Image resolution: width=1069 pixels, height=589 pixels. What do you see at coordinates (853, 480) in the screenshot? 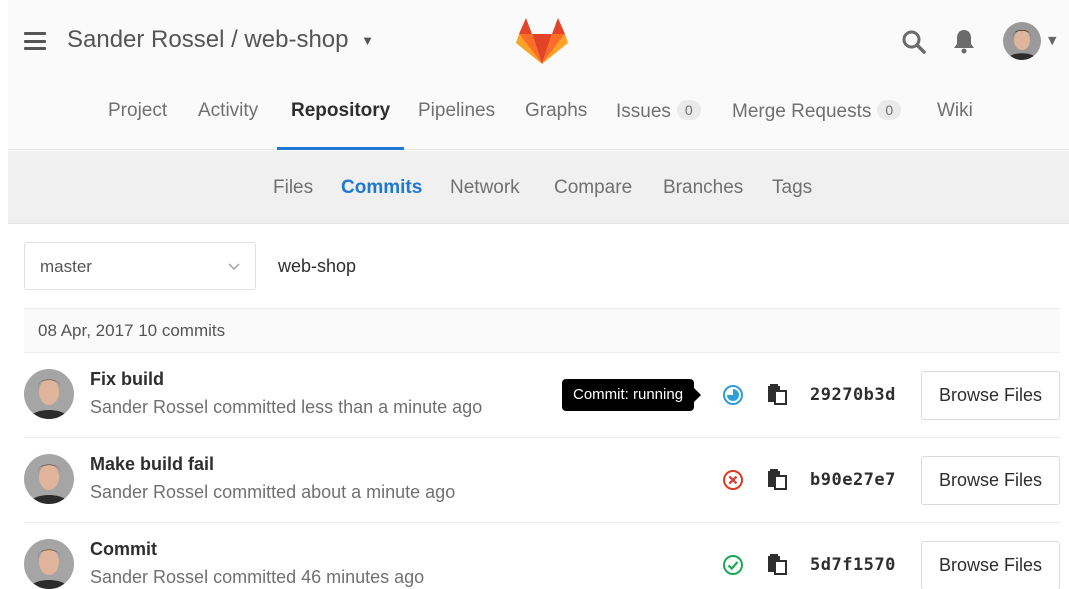
I see `commit-sha: b90e27e7` at bounding box center [853, 480].